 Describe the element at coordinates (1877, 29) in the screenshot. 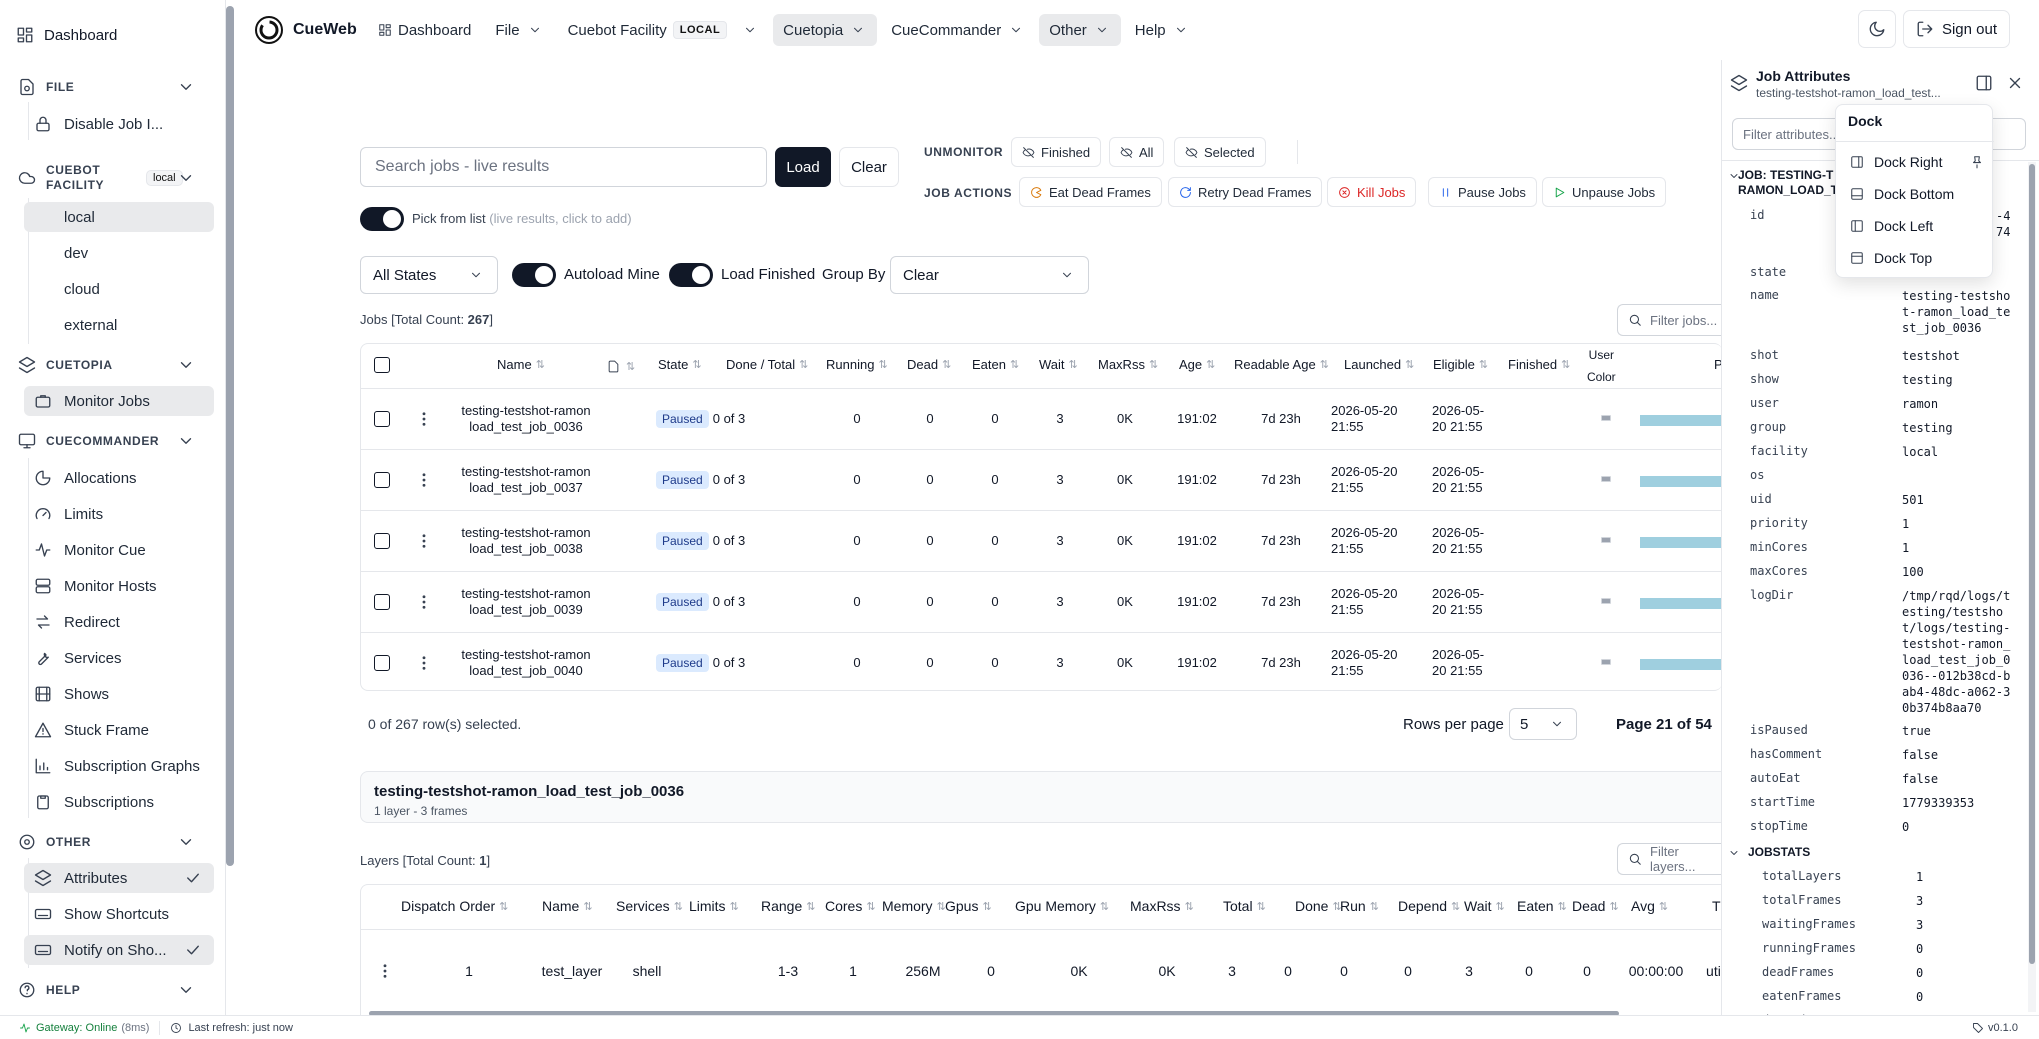

I see `theme-toggle-button` at that location.